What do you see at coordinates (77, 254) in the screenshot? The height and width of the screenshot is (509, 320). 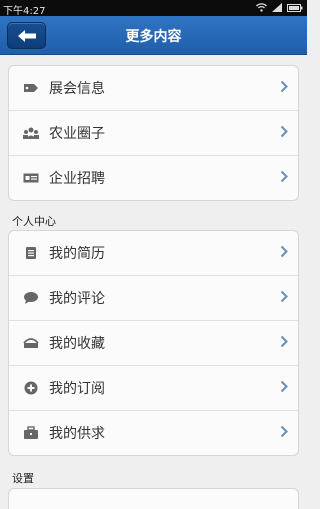 I see `menu-item-label: 我的简历` at bounding box center [77, 254].